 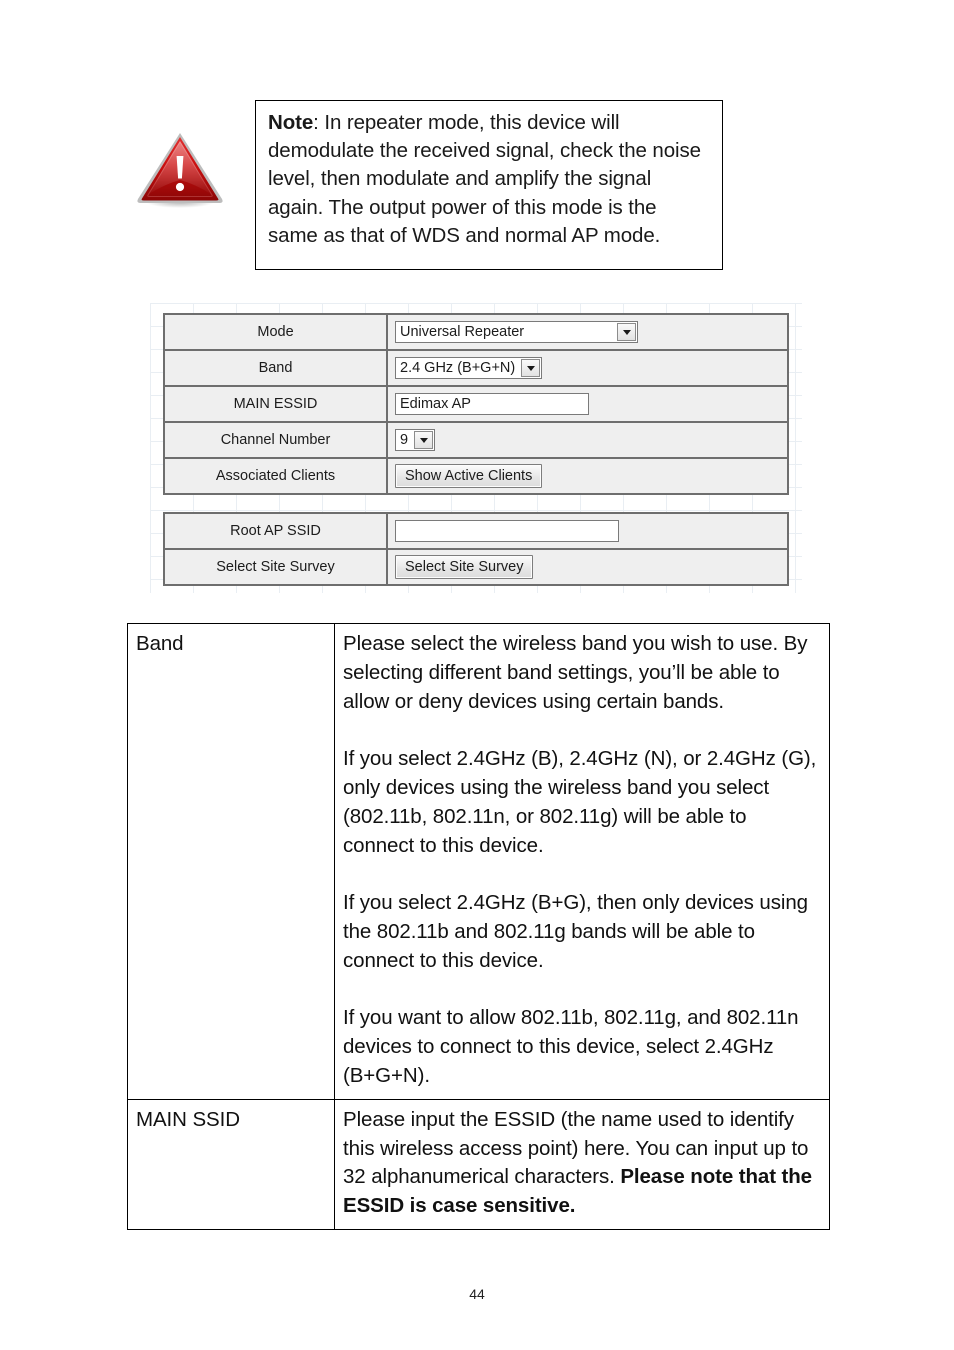 I want to click on show-active-clients-button: Show Active Clients, so click(x=469, y=476).